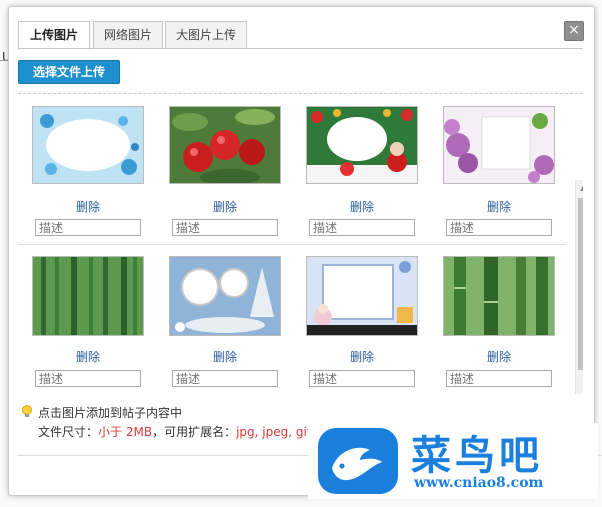 This screenshot has height=507, width=602. I want to click on thumbnail-anime-girl-frame, so click(362, 296).